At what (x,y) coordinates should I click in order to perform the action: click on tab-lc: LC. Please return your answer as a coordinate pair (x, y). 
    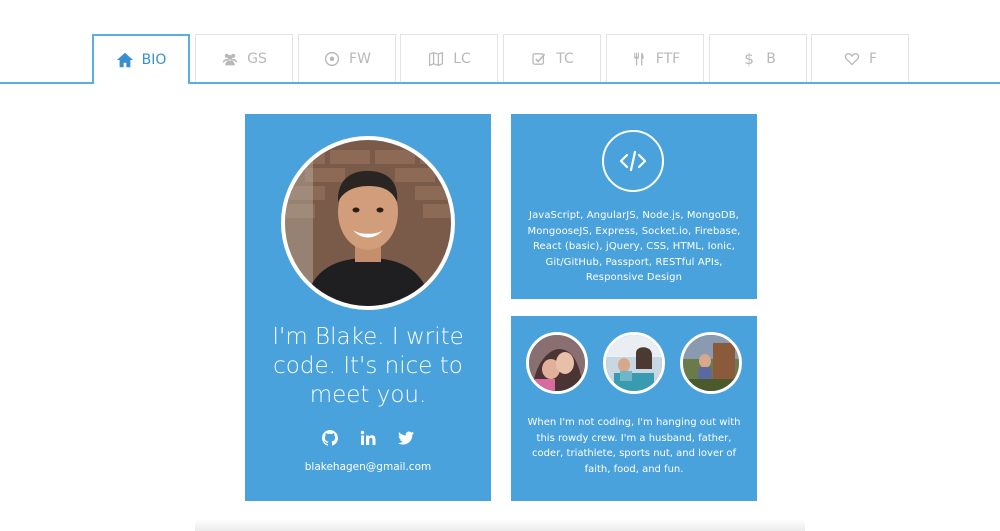
    Looking at the image, I should click on (449, 58).